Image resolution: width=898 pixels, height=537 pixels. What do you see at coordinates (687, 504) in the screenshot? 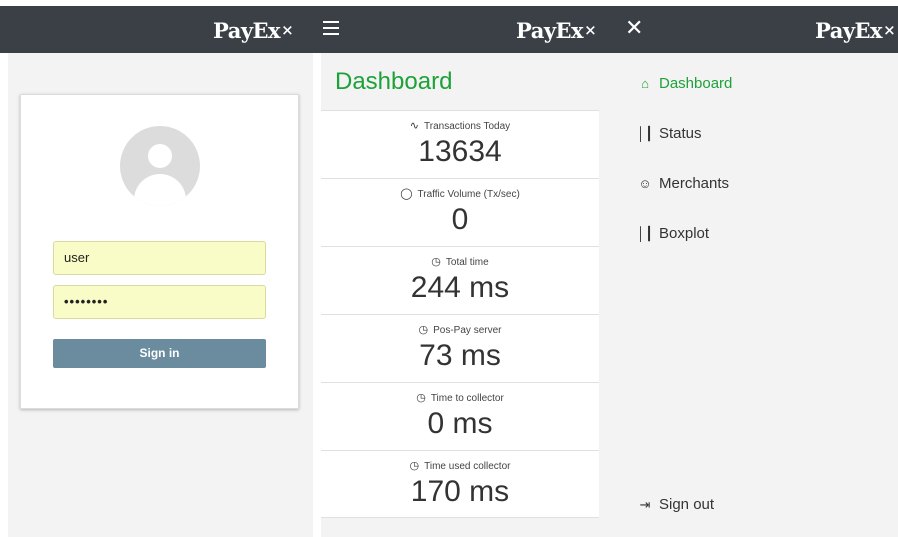
I see `sign-out-label: Sign out` at bounding box center [687, 504].